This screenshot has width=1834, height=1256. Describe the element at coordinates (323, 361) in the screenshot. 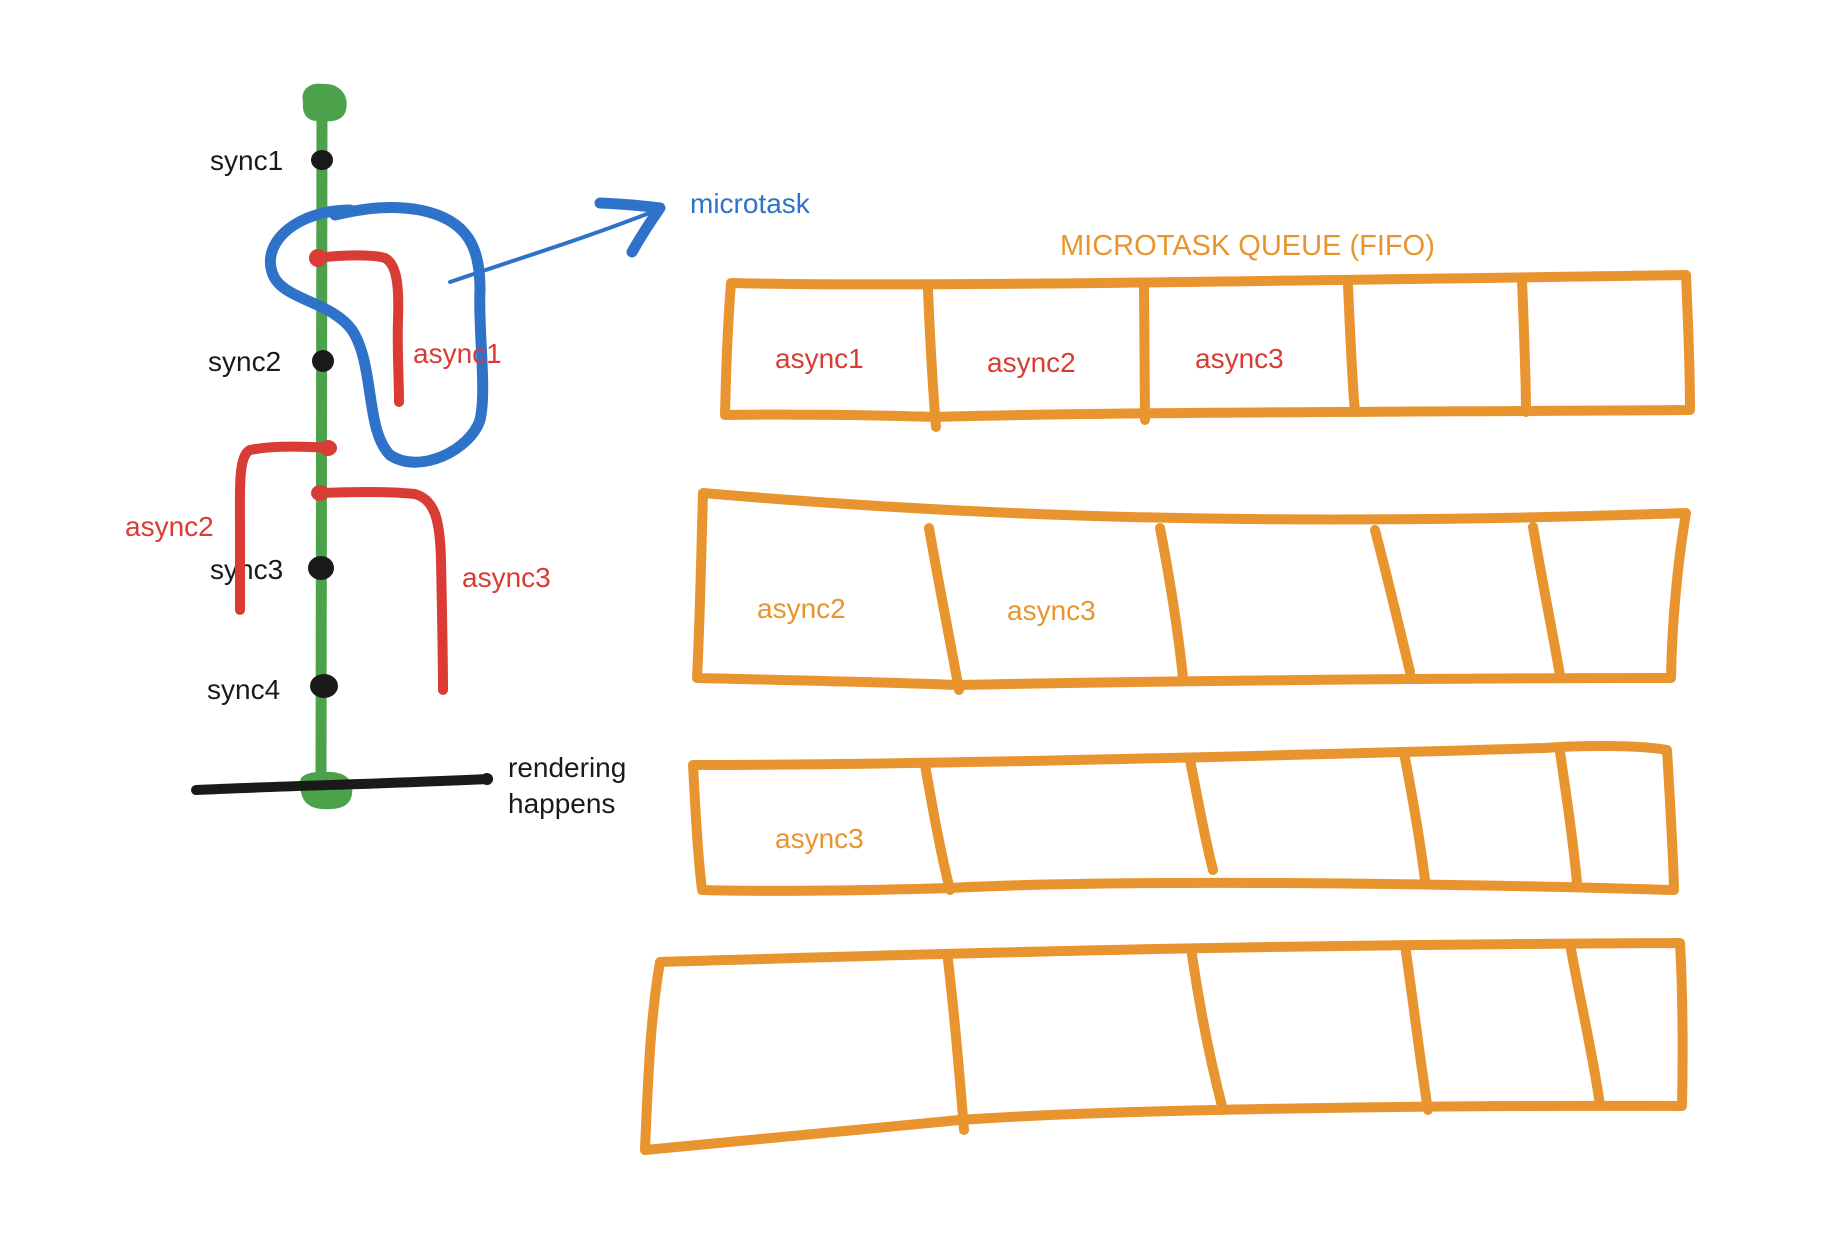

I see `sync2-dot` at that location.